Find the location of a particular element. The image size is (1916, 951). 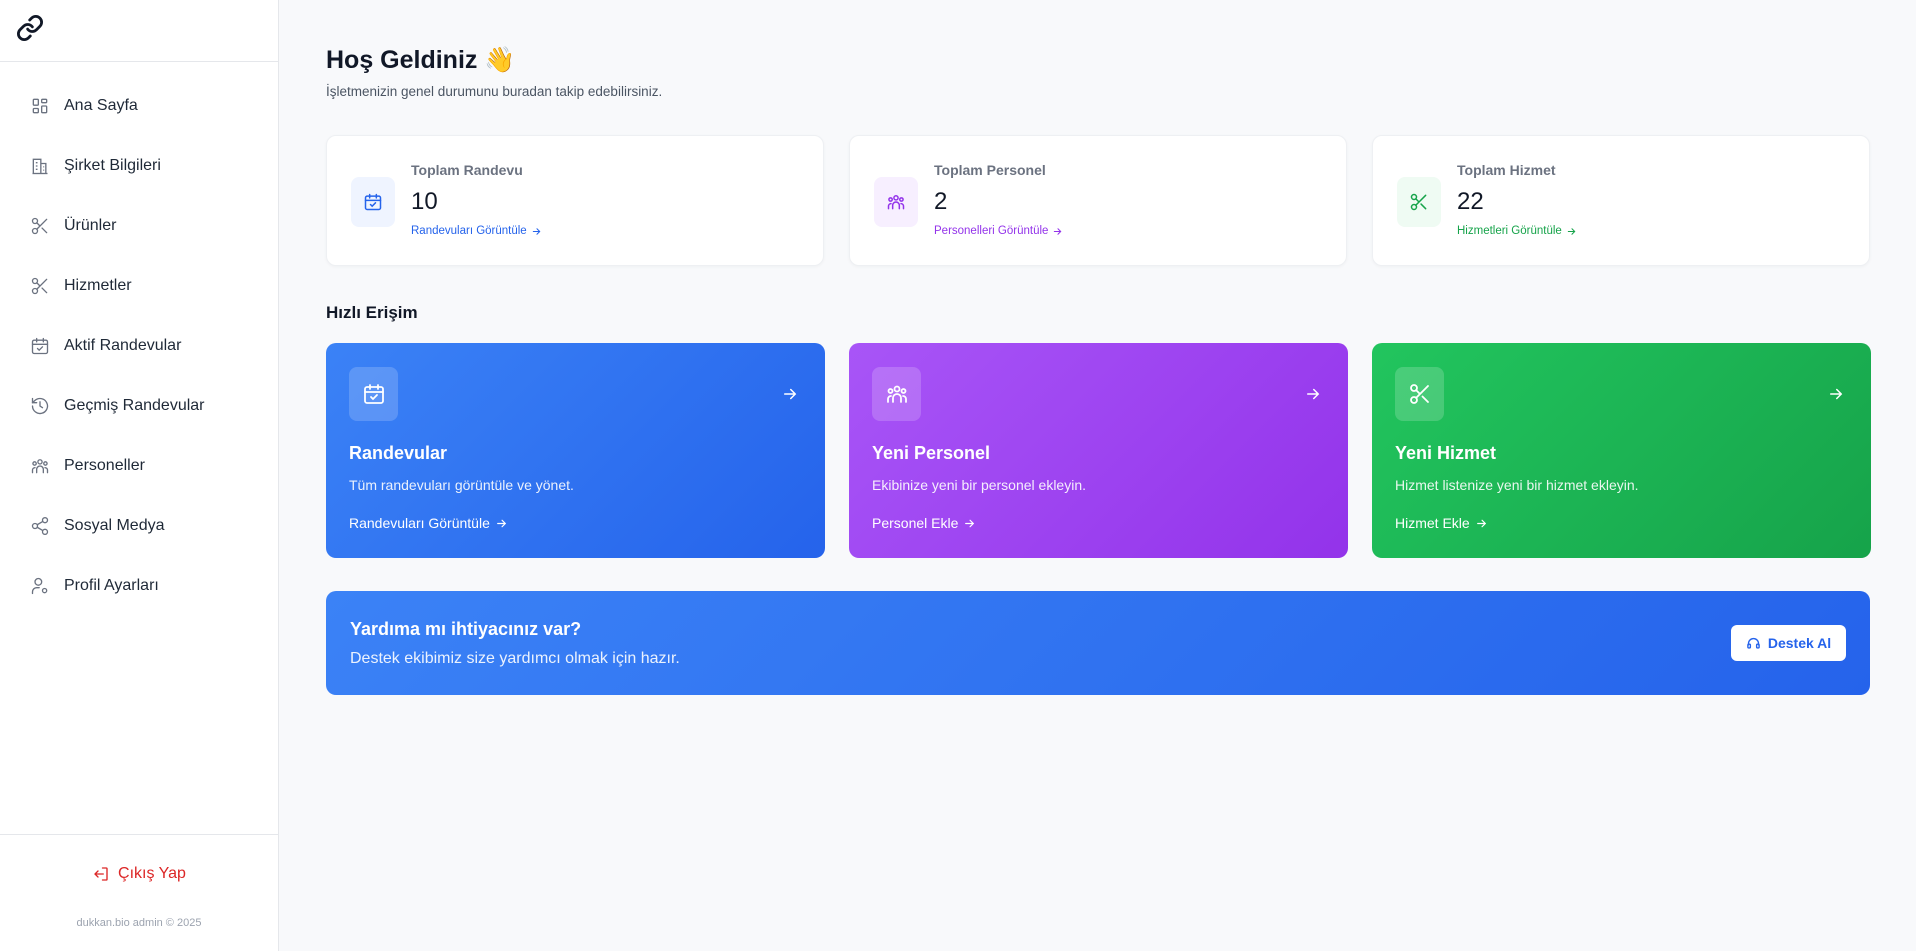

copyright-text: dukkan.bio admin © 2025 is located at coordinates (139, 923).